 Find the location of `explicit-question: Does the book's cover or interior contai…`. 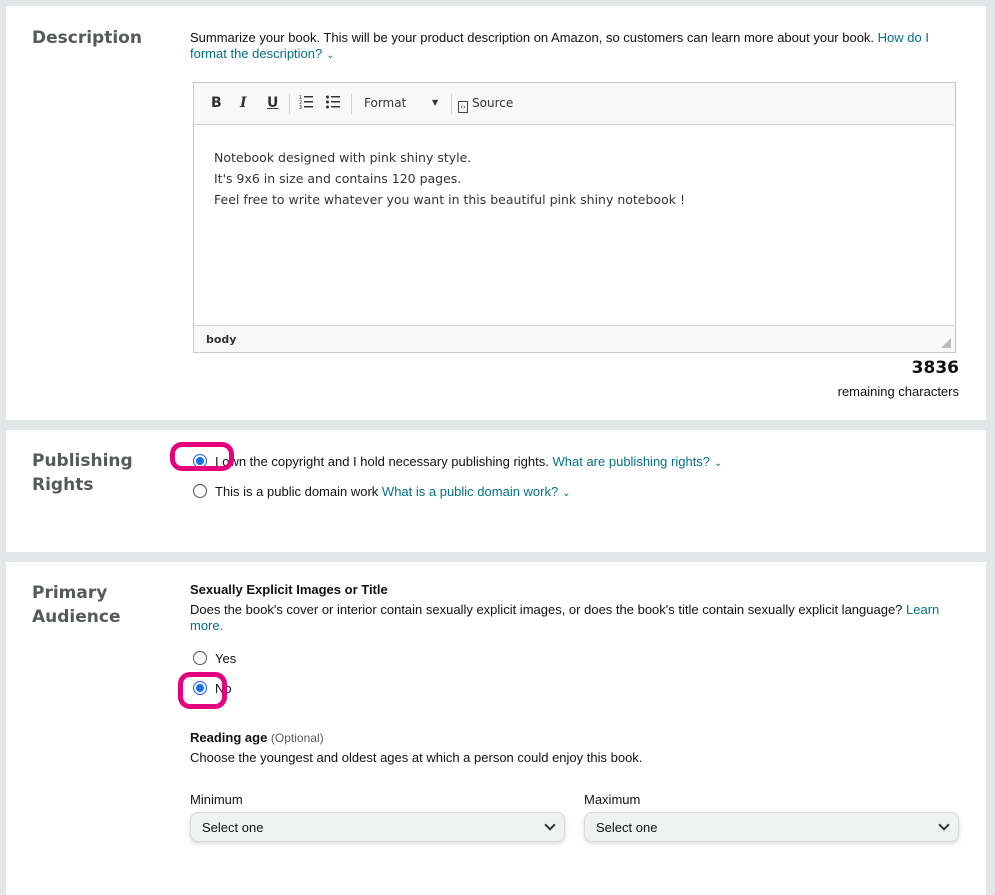

explicit-question: Does the book's cover or interior contai… is located at coordinates (577, 618).